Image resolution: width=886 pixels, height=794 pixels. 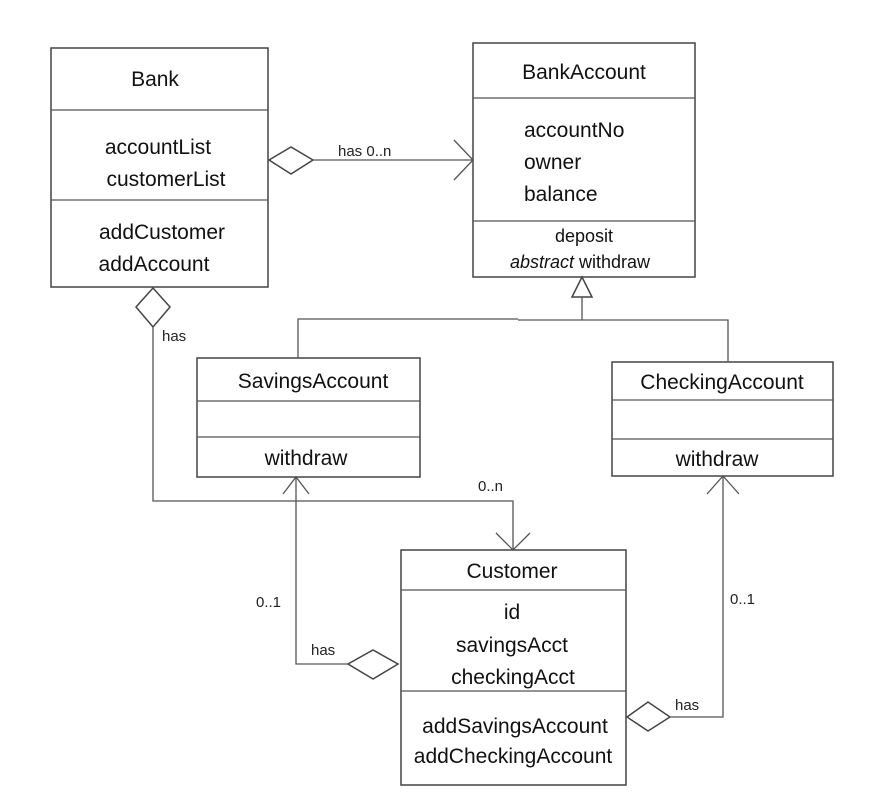 What do you see at coordinates (154, 264) in the screenshot?
I see `method: addAccount` at bounding box center [154, 264].